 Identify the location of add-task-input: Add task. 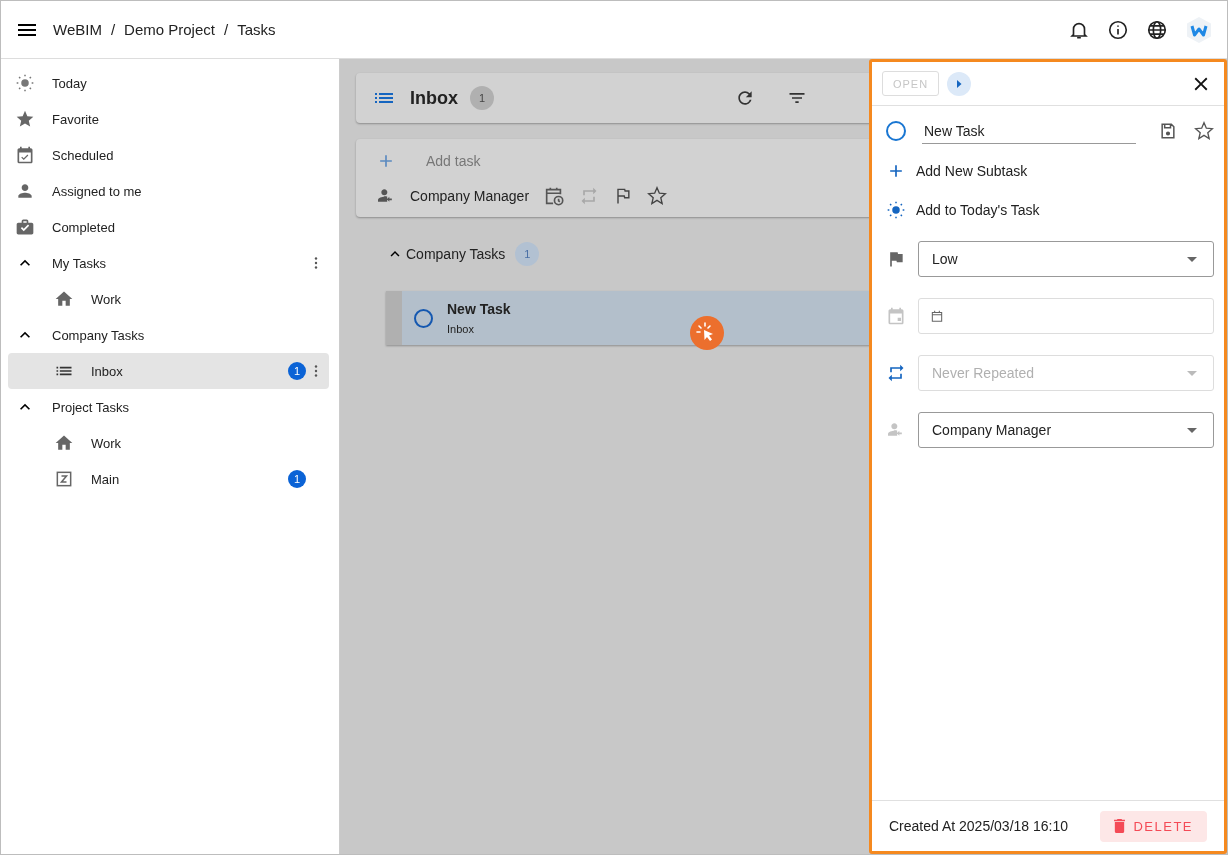
(526, 161).